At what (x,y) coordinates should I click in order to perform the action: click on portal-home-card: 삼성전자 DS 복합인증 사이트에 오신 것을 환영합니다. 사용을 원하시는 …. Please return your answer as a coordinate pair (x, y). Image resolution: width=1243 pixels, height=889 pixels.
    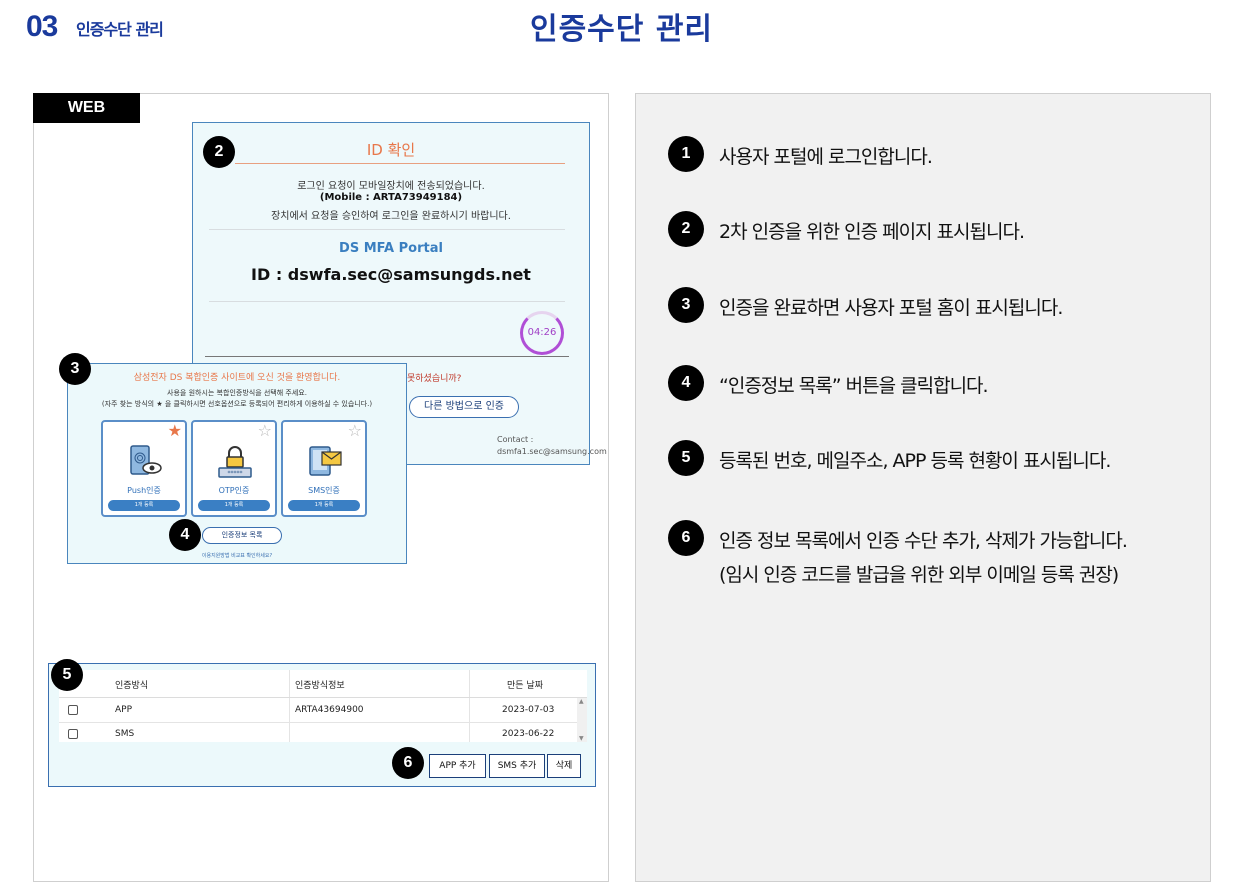
    Looking at the image, I should click on (237, 463).